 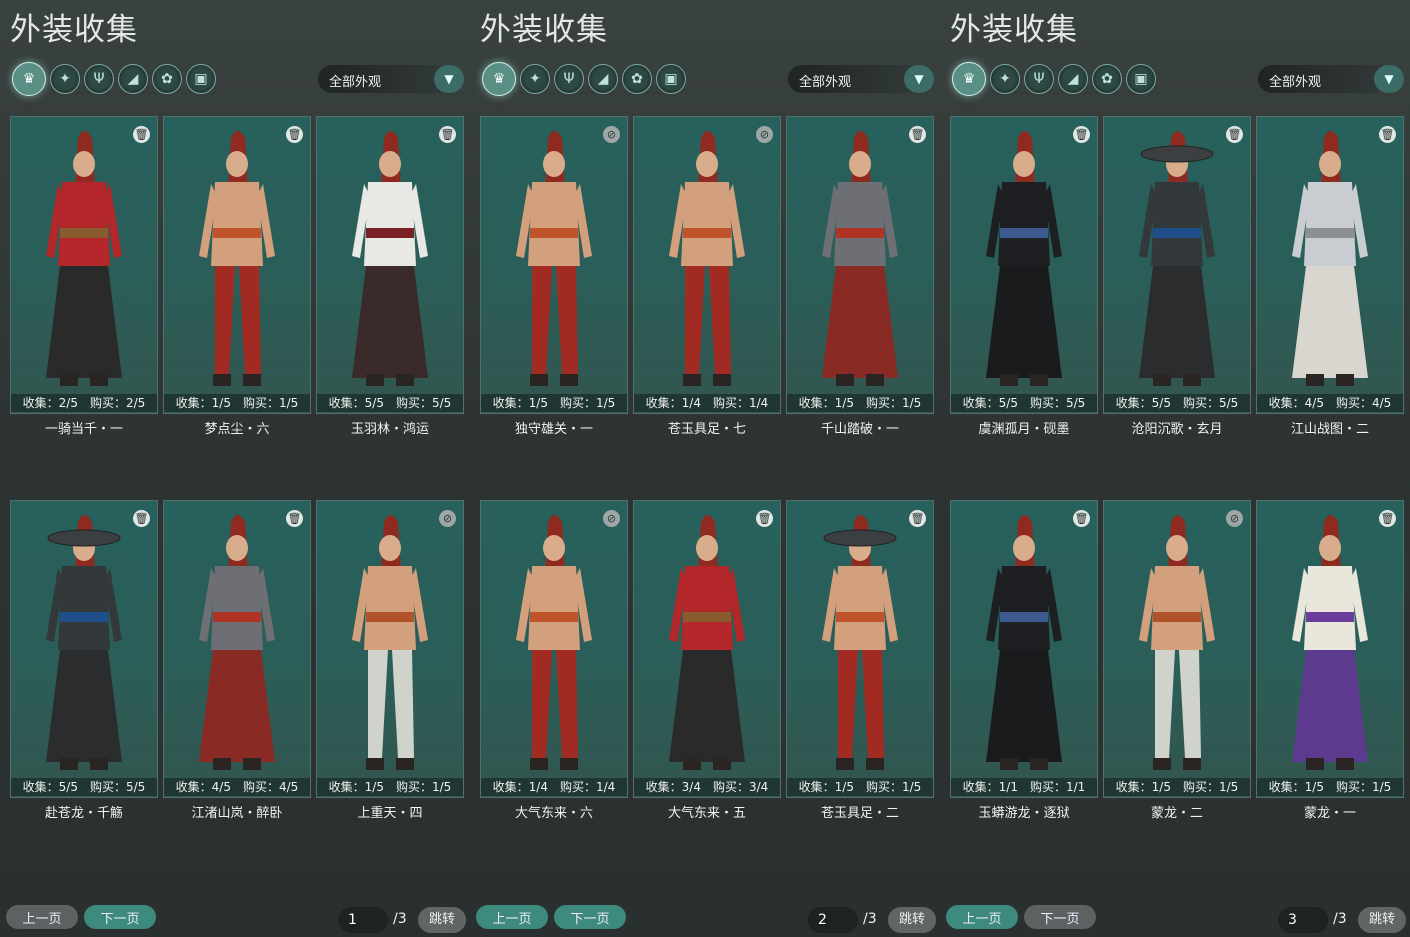 What do you see at coordinates (1329, 813) in the screenshot?
I see `outfit-name: 蒙龙・一` at bounding box center [1329, 813].